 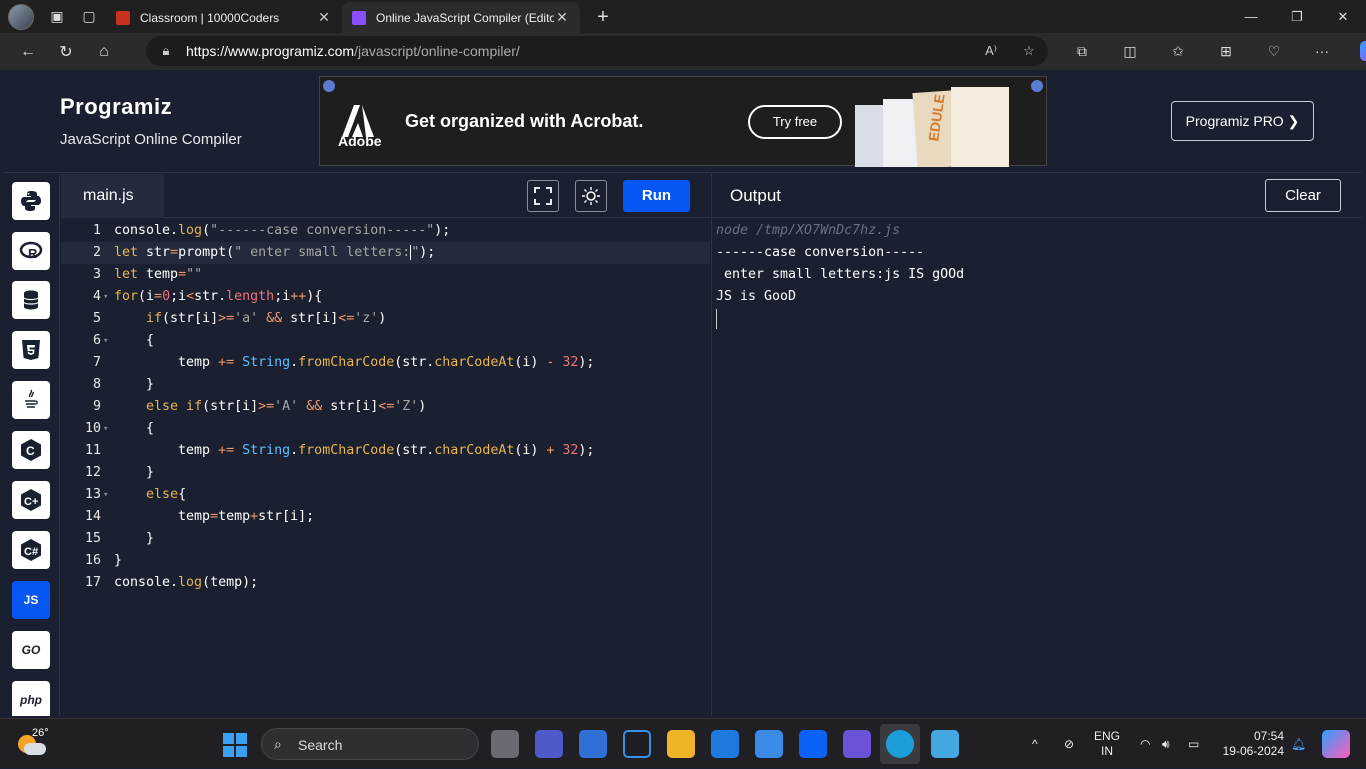 I want to click on html-language-button, so click(x=31, y=350).